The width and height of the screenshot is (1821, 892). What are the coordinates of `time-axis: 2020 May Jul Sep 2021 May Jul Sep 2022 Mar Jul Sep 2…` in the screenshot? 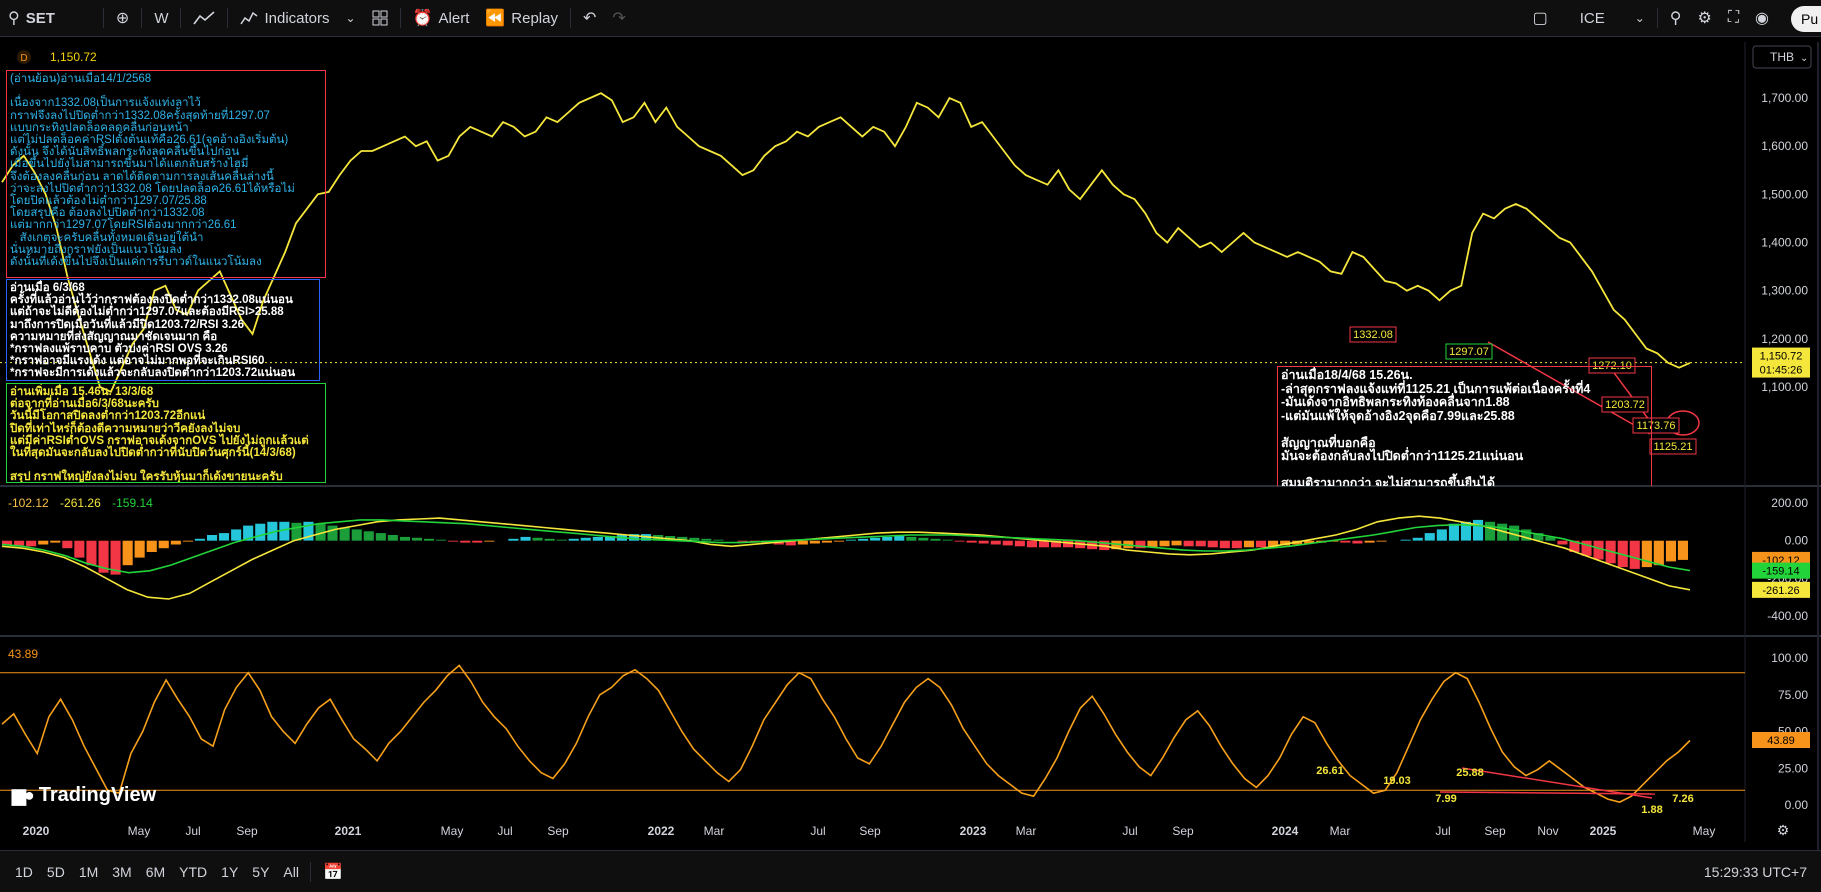 It's located at (869, 831).